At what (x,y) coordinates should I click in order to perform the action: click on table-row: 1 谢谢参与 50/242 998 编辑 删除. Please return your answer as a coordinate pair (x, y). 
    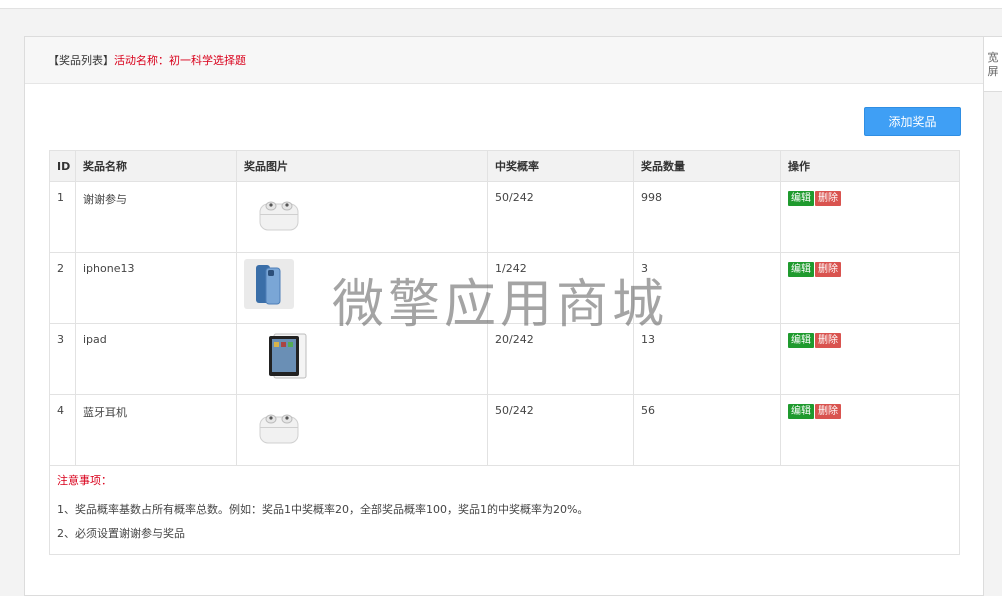
    Looking at the image, I should click on (504, 217).